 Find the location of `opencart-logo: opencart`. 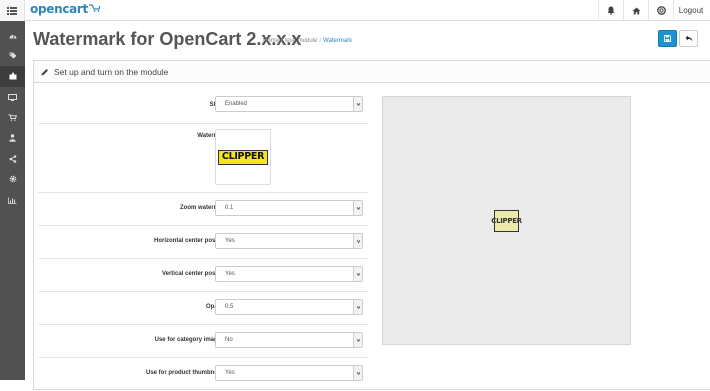

opencart-logo: opencart is located at coordinates (65, 9).